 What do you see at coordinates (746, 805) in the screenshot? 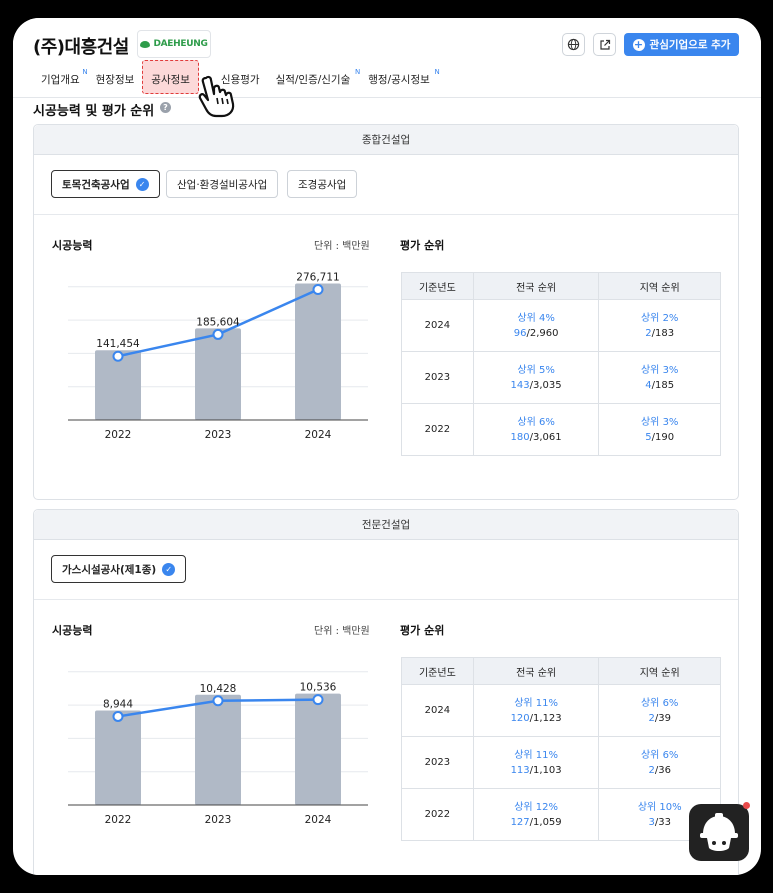
I see `notification-dot` at bounding box center [746, 805].